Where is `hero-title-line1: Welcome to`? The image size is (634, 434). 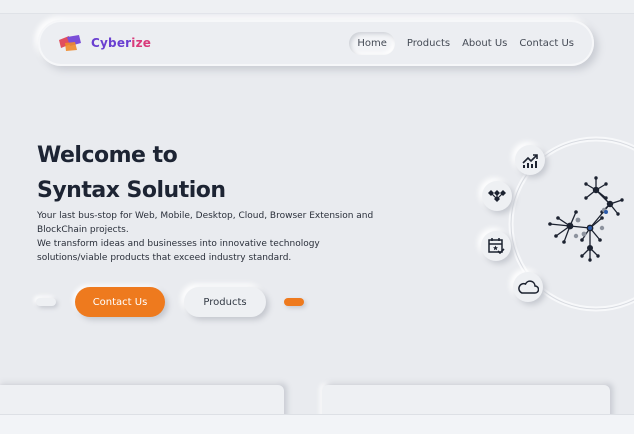 hero-title-line1: Welcome to is located at coordinates (107, 155).